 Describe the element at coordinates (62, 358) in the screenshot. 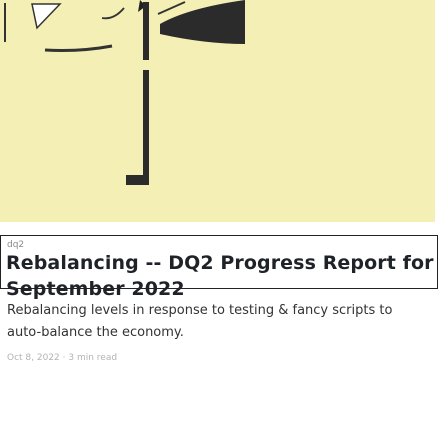

I see `post-meta: Oct 8, 2022 · 3 min read` at that location.